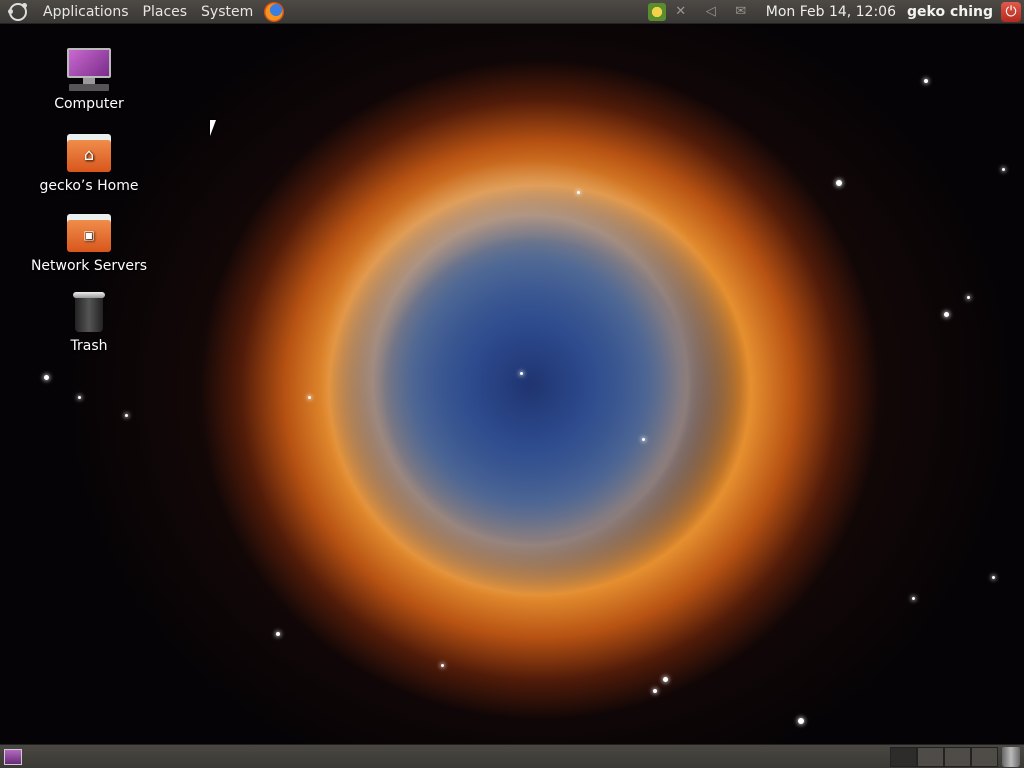 The image size is (1024, 768). Describe the element at coordinates (89, 70) in the screenshot. I see `computer-icon` at that location.